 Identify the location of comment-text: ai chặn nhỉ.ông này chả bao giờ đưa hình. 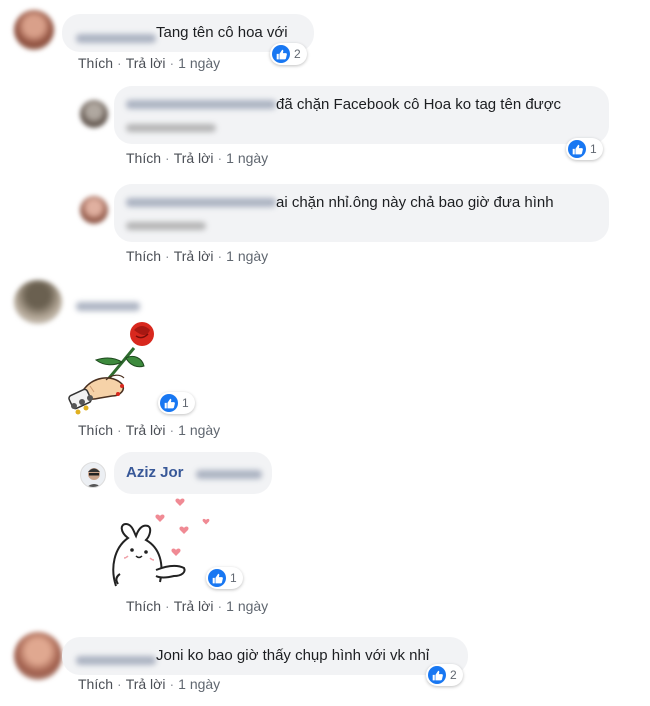
(415, 202).